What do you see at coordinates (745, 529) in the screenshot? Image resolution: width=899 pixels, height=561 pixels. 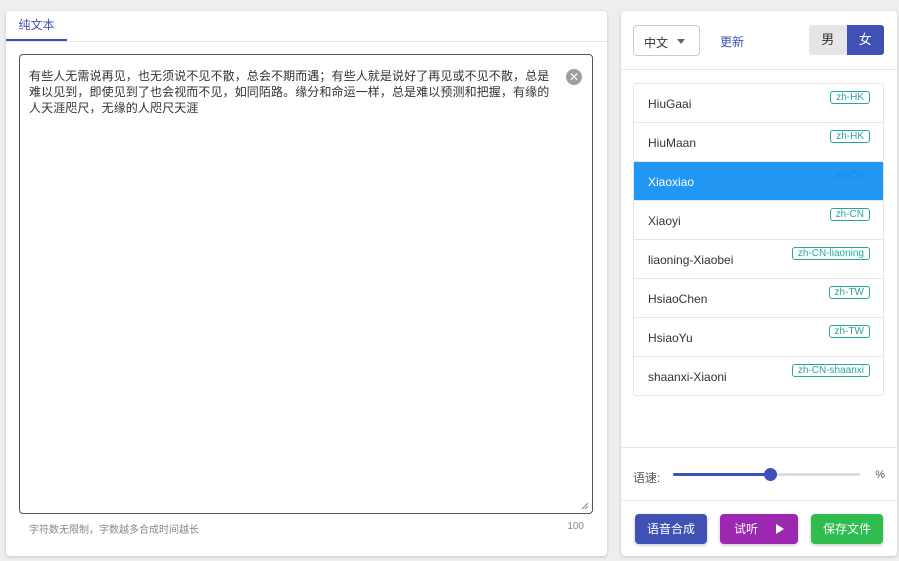 I see `listen-button-label: 试听` at bounding box center [745, 529].